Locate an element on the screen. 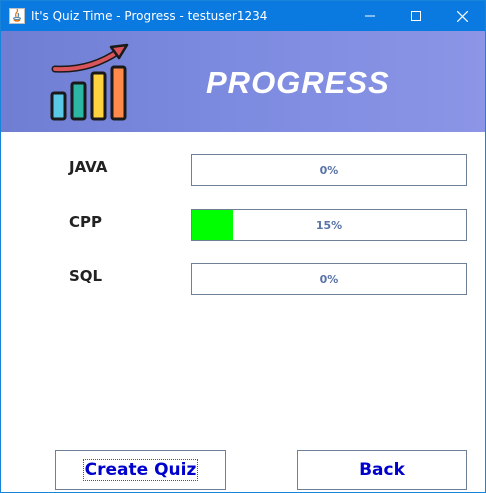 This screenshot has width=486, height=493. progress-bar-java: 0% is located at coordinates (329, 170).